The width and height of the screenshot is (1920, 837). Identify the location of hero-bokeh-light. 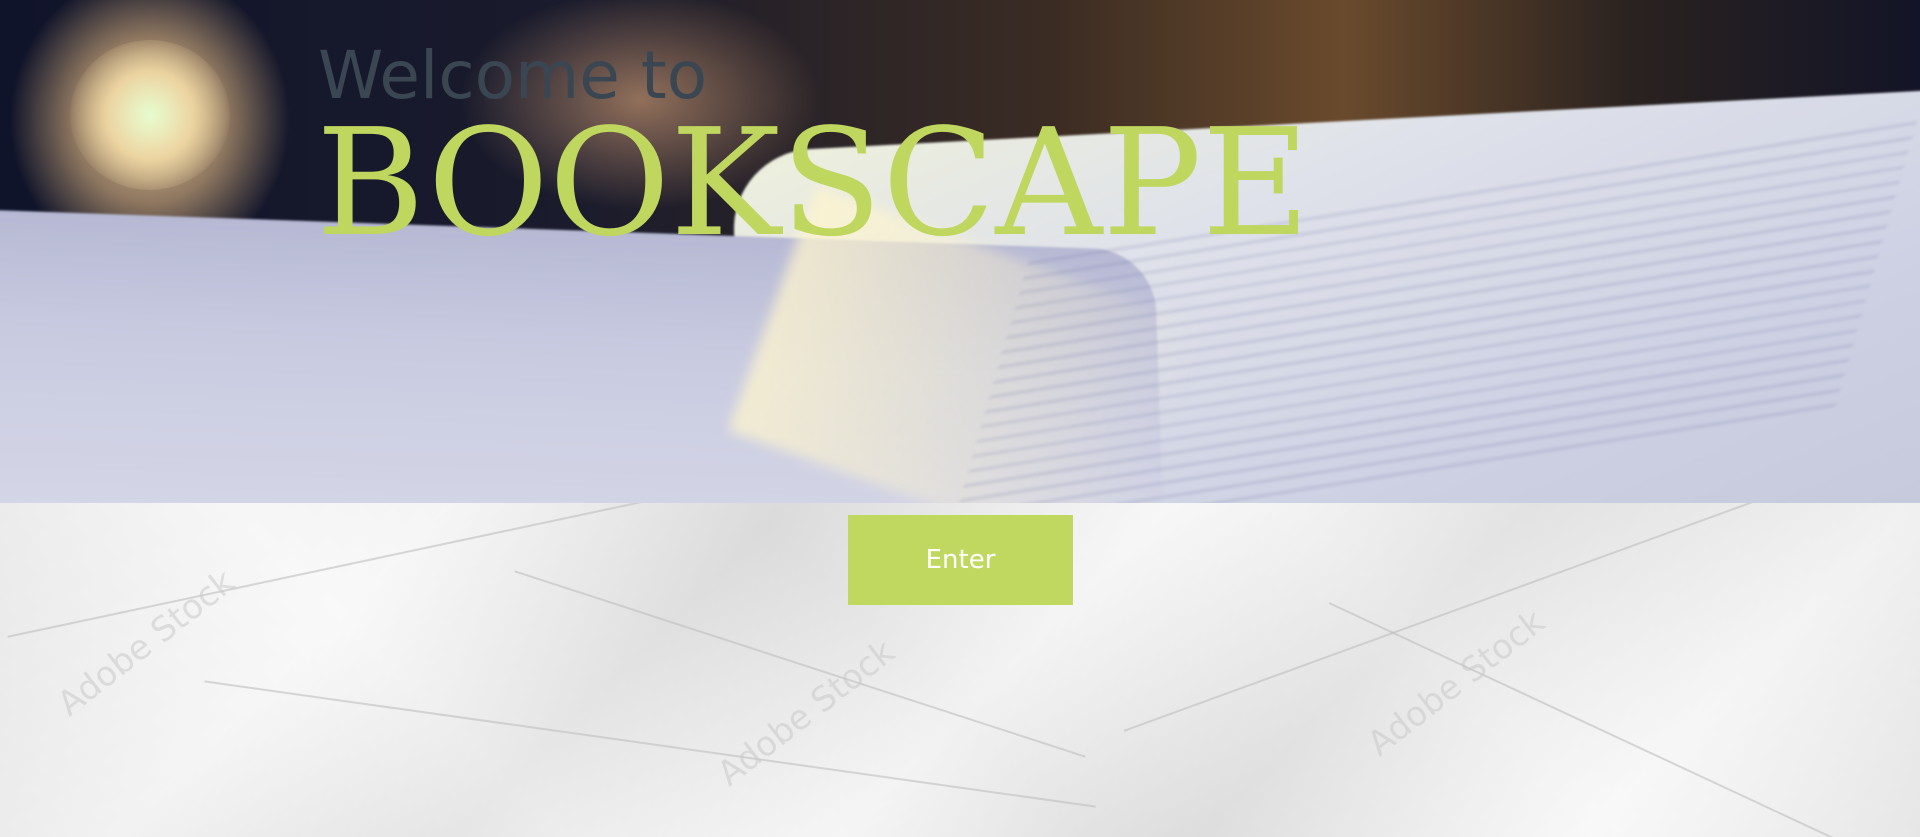
(150, 115).